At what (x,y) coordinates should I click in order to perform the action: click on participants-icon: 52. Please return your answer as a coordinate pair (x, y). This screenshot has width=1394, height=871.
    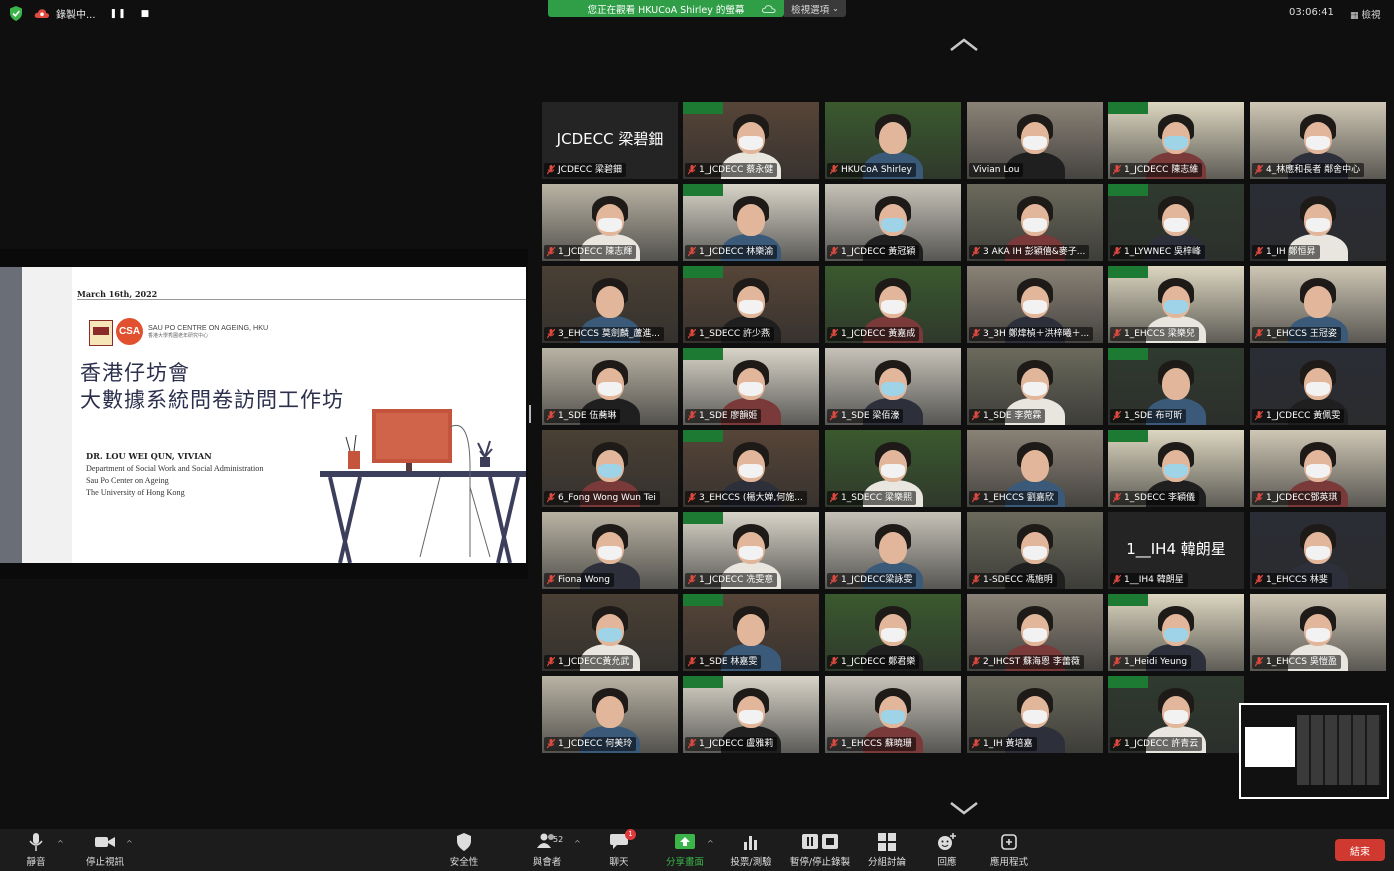
    Looking at the image, I should click on (547, 842).